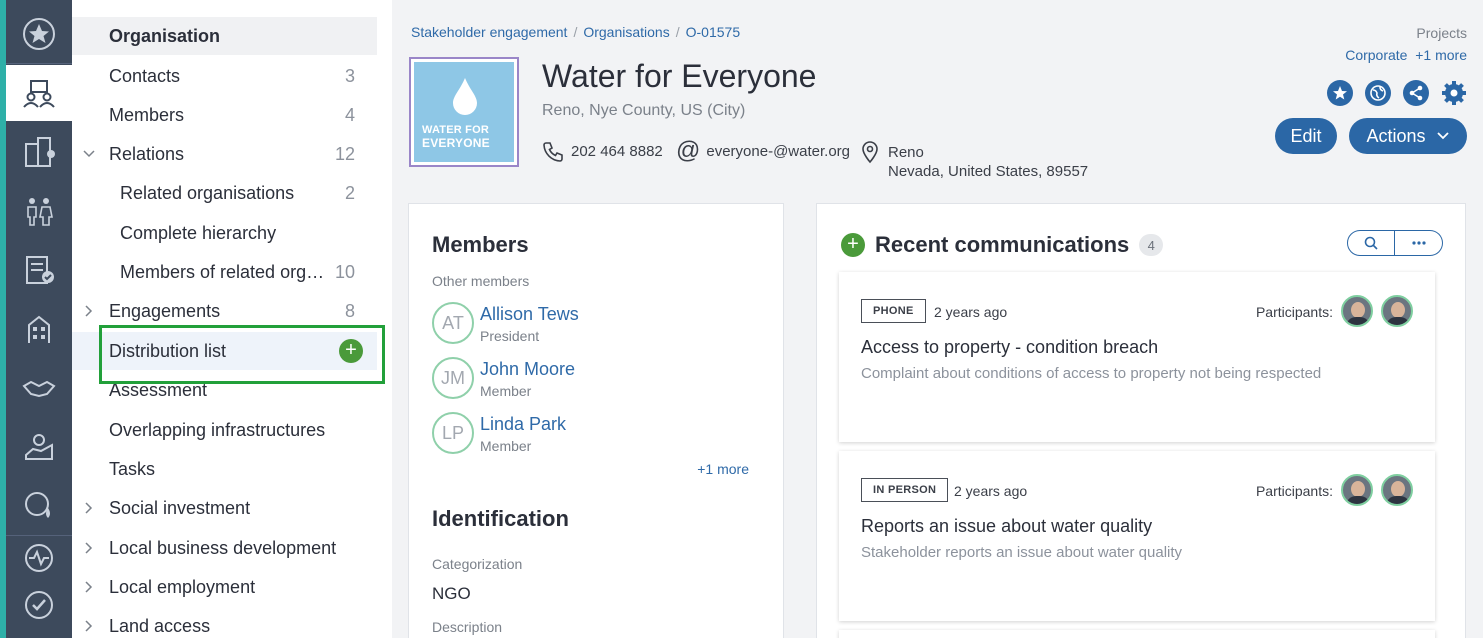 Image resolution: width=1483 pixels, height=638 pixels. Describe the element at coordinates (1306, 136) in the screenshot. I see `edit-button: Edit` at that location.